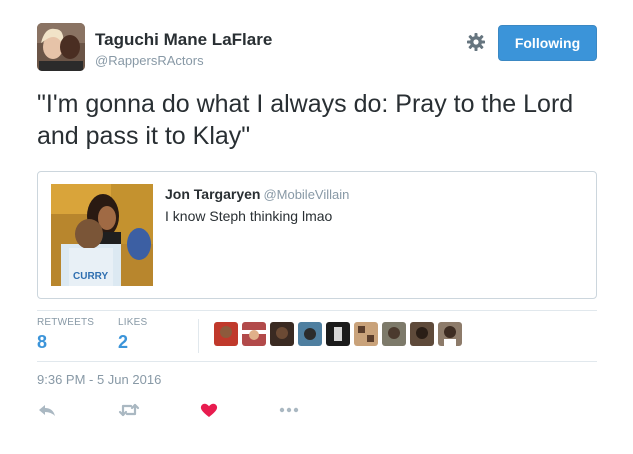 The width and height of the screenshot is (633, 454). I want to click on tweet-timestamp: 9:36 PM - 5 Jun 2016, so click(99, 379).